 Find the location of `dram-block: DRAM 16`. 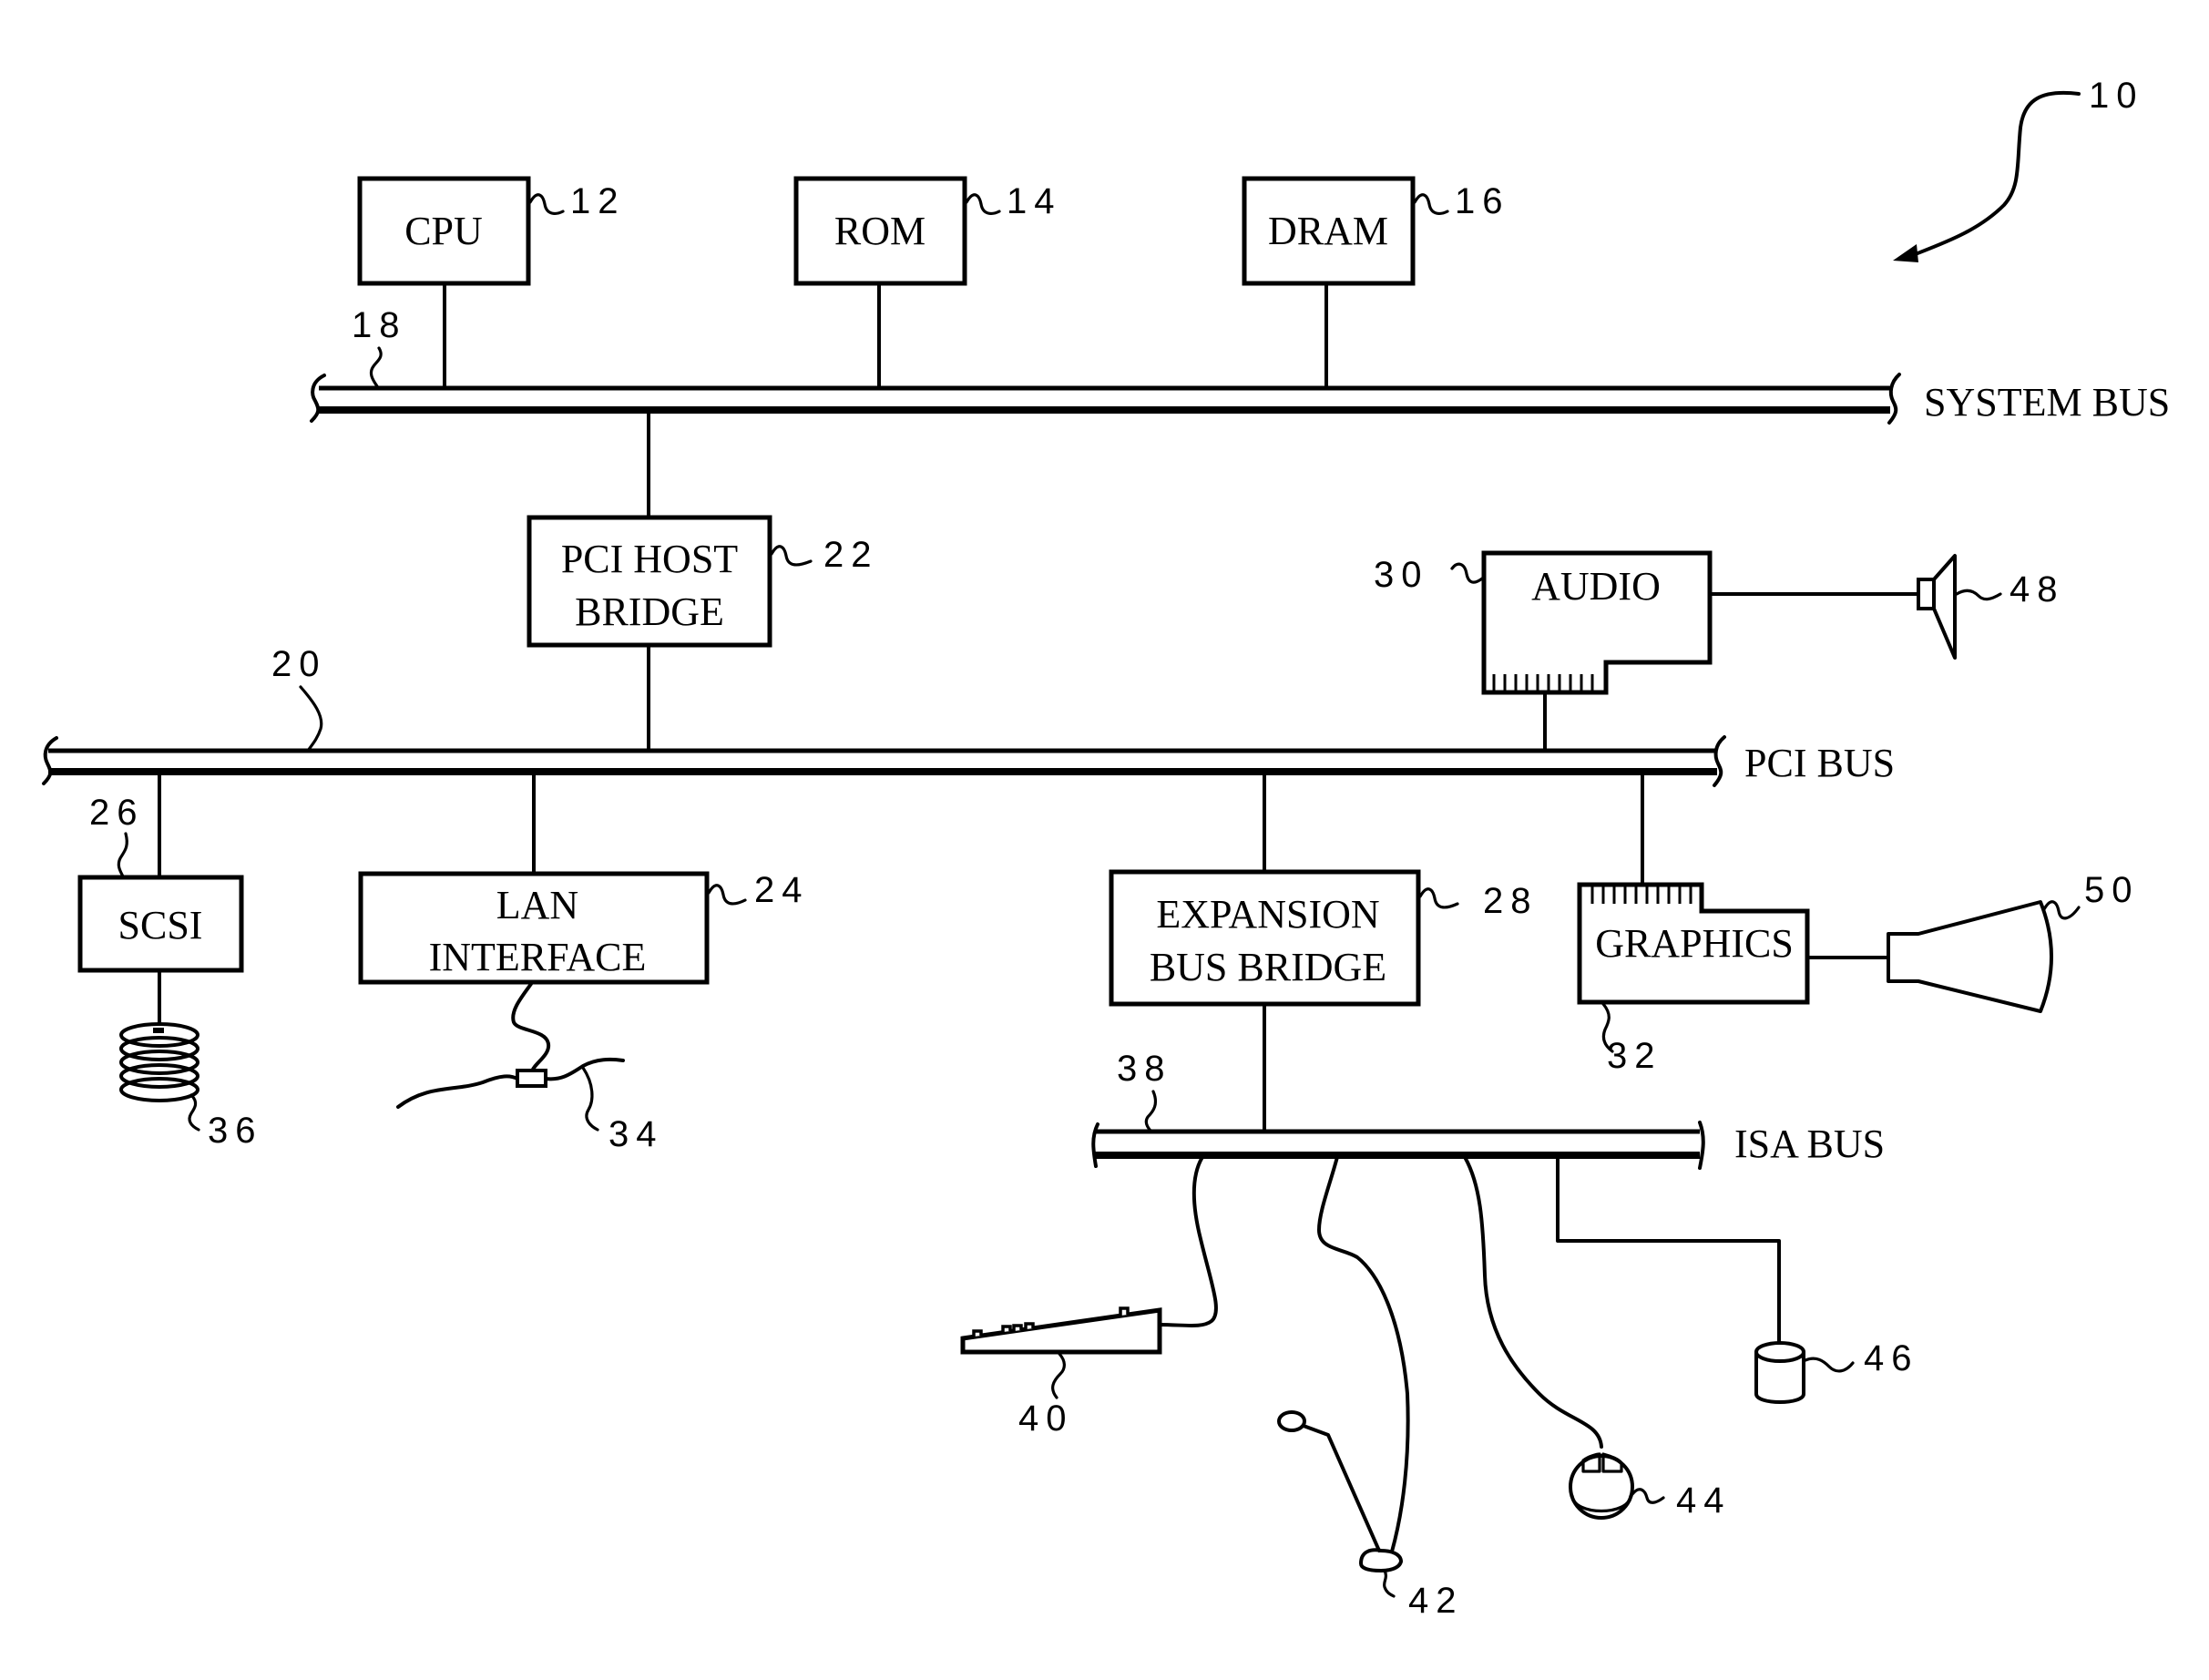

dram-block: DRAM 16 is located at coordinates (1376, 283).